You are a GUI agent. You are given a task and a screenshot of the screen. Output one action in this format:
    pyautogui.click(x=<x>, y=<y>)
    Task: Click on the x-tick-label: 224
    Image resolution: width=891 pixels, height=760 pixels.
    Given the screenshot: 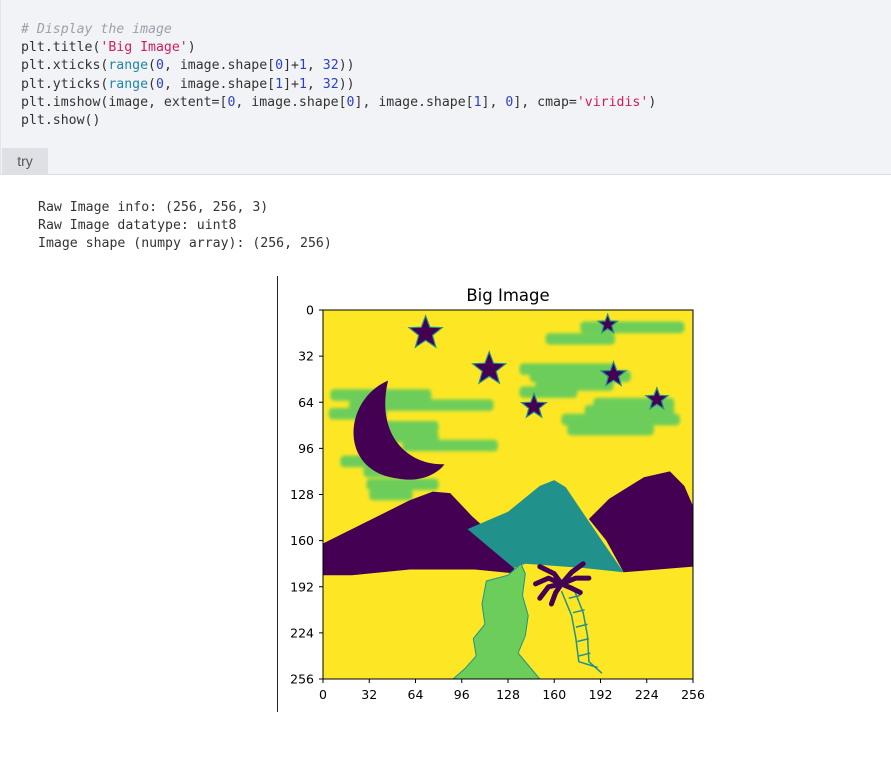 What is the action you would take?
    pyautogui.click(x=647, y=694)
    